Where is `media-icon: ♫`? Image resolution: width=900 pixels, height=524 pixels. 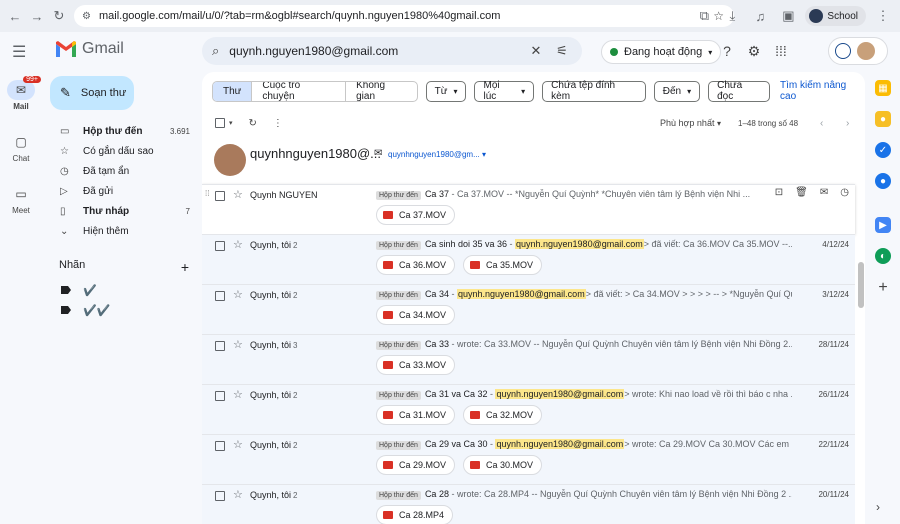
media-icon: ♫ is located at coordinates (760, 16).